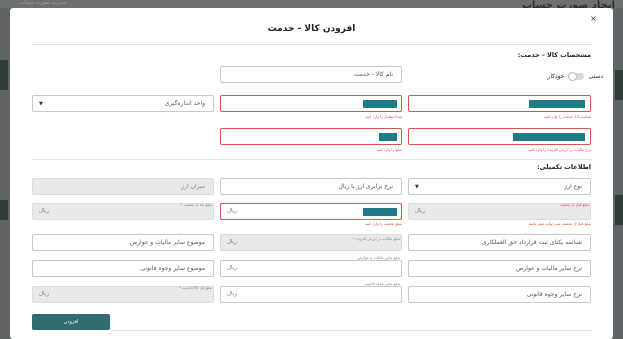  Describe the element at coordinates (195, 287) in the screenshot. I see `total-amount-label: مبلغ کل کالا/خدمت *` at that location.